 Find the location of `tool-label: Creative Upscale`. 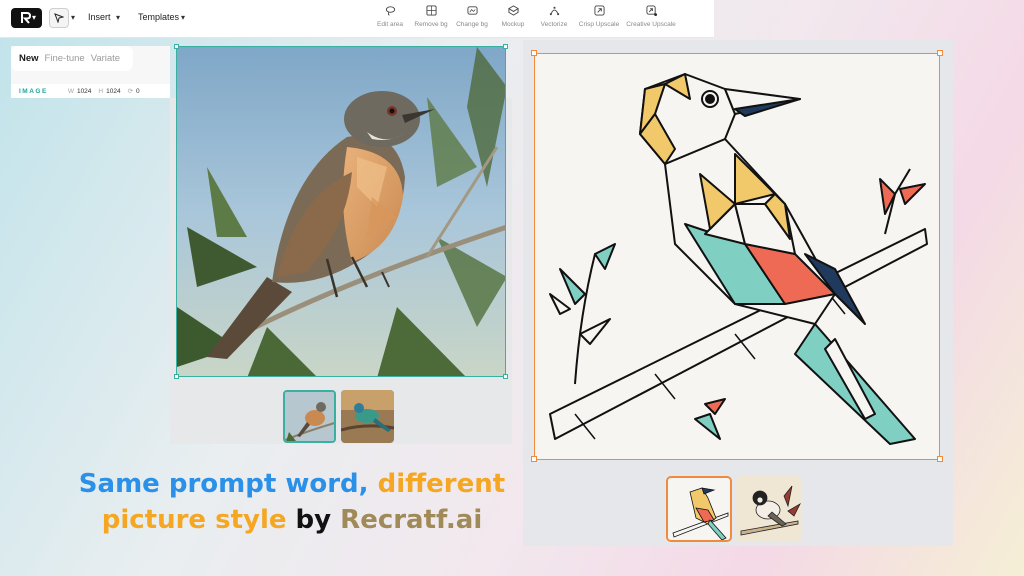

tool-label: Creative Upscale is located at coordinates (651, 24).